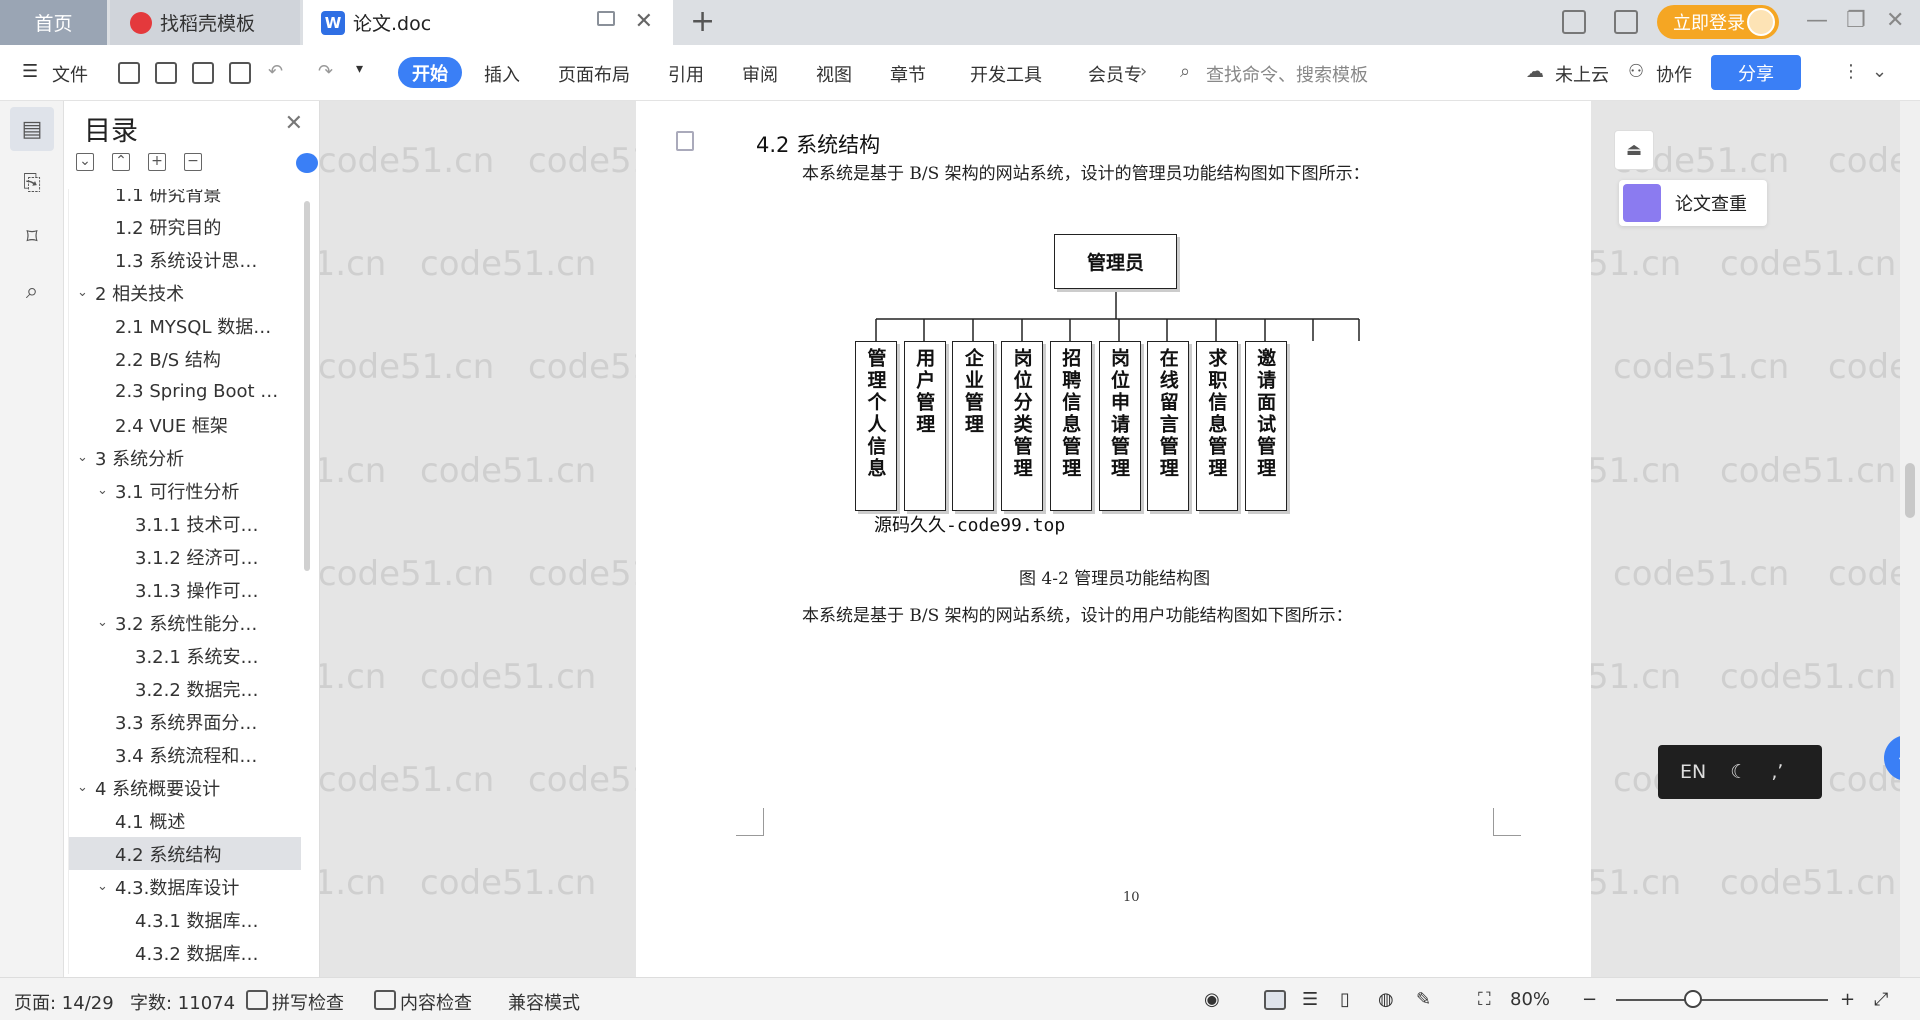  I want to click on punctuation-icon: ‚ʼ, so click(1777, 772).